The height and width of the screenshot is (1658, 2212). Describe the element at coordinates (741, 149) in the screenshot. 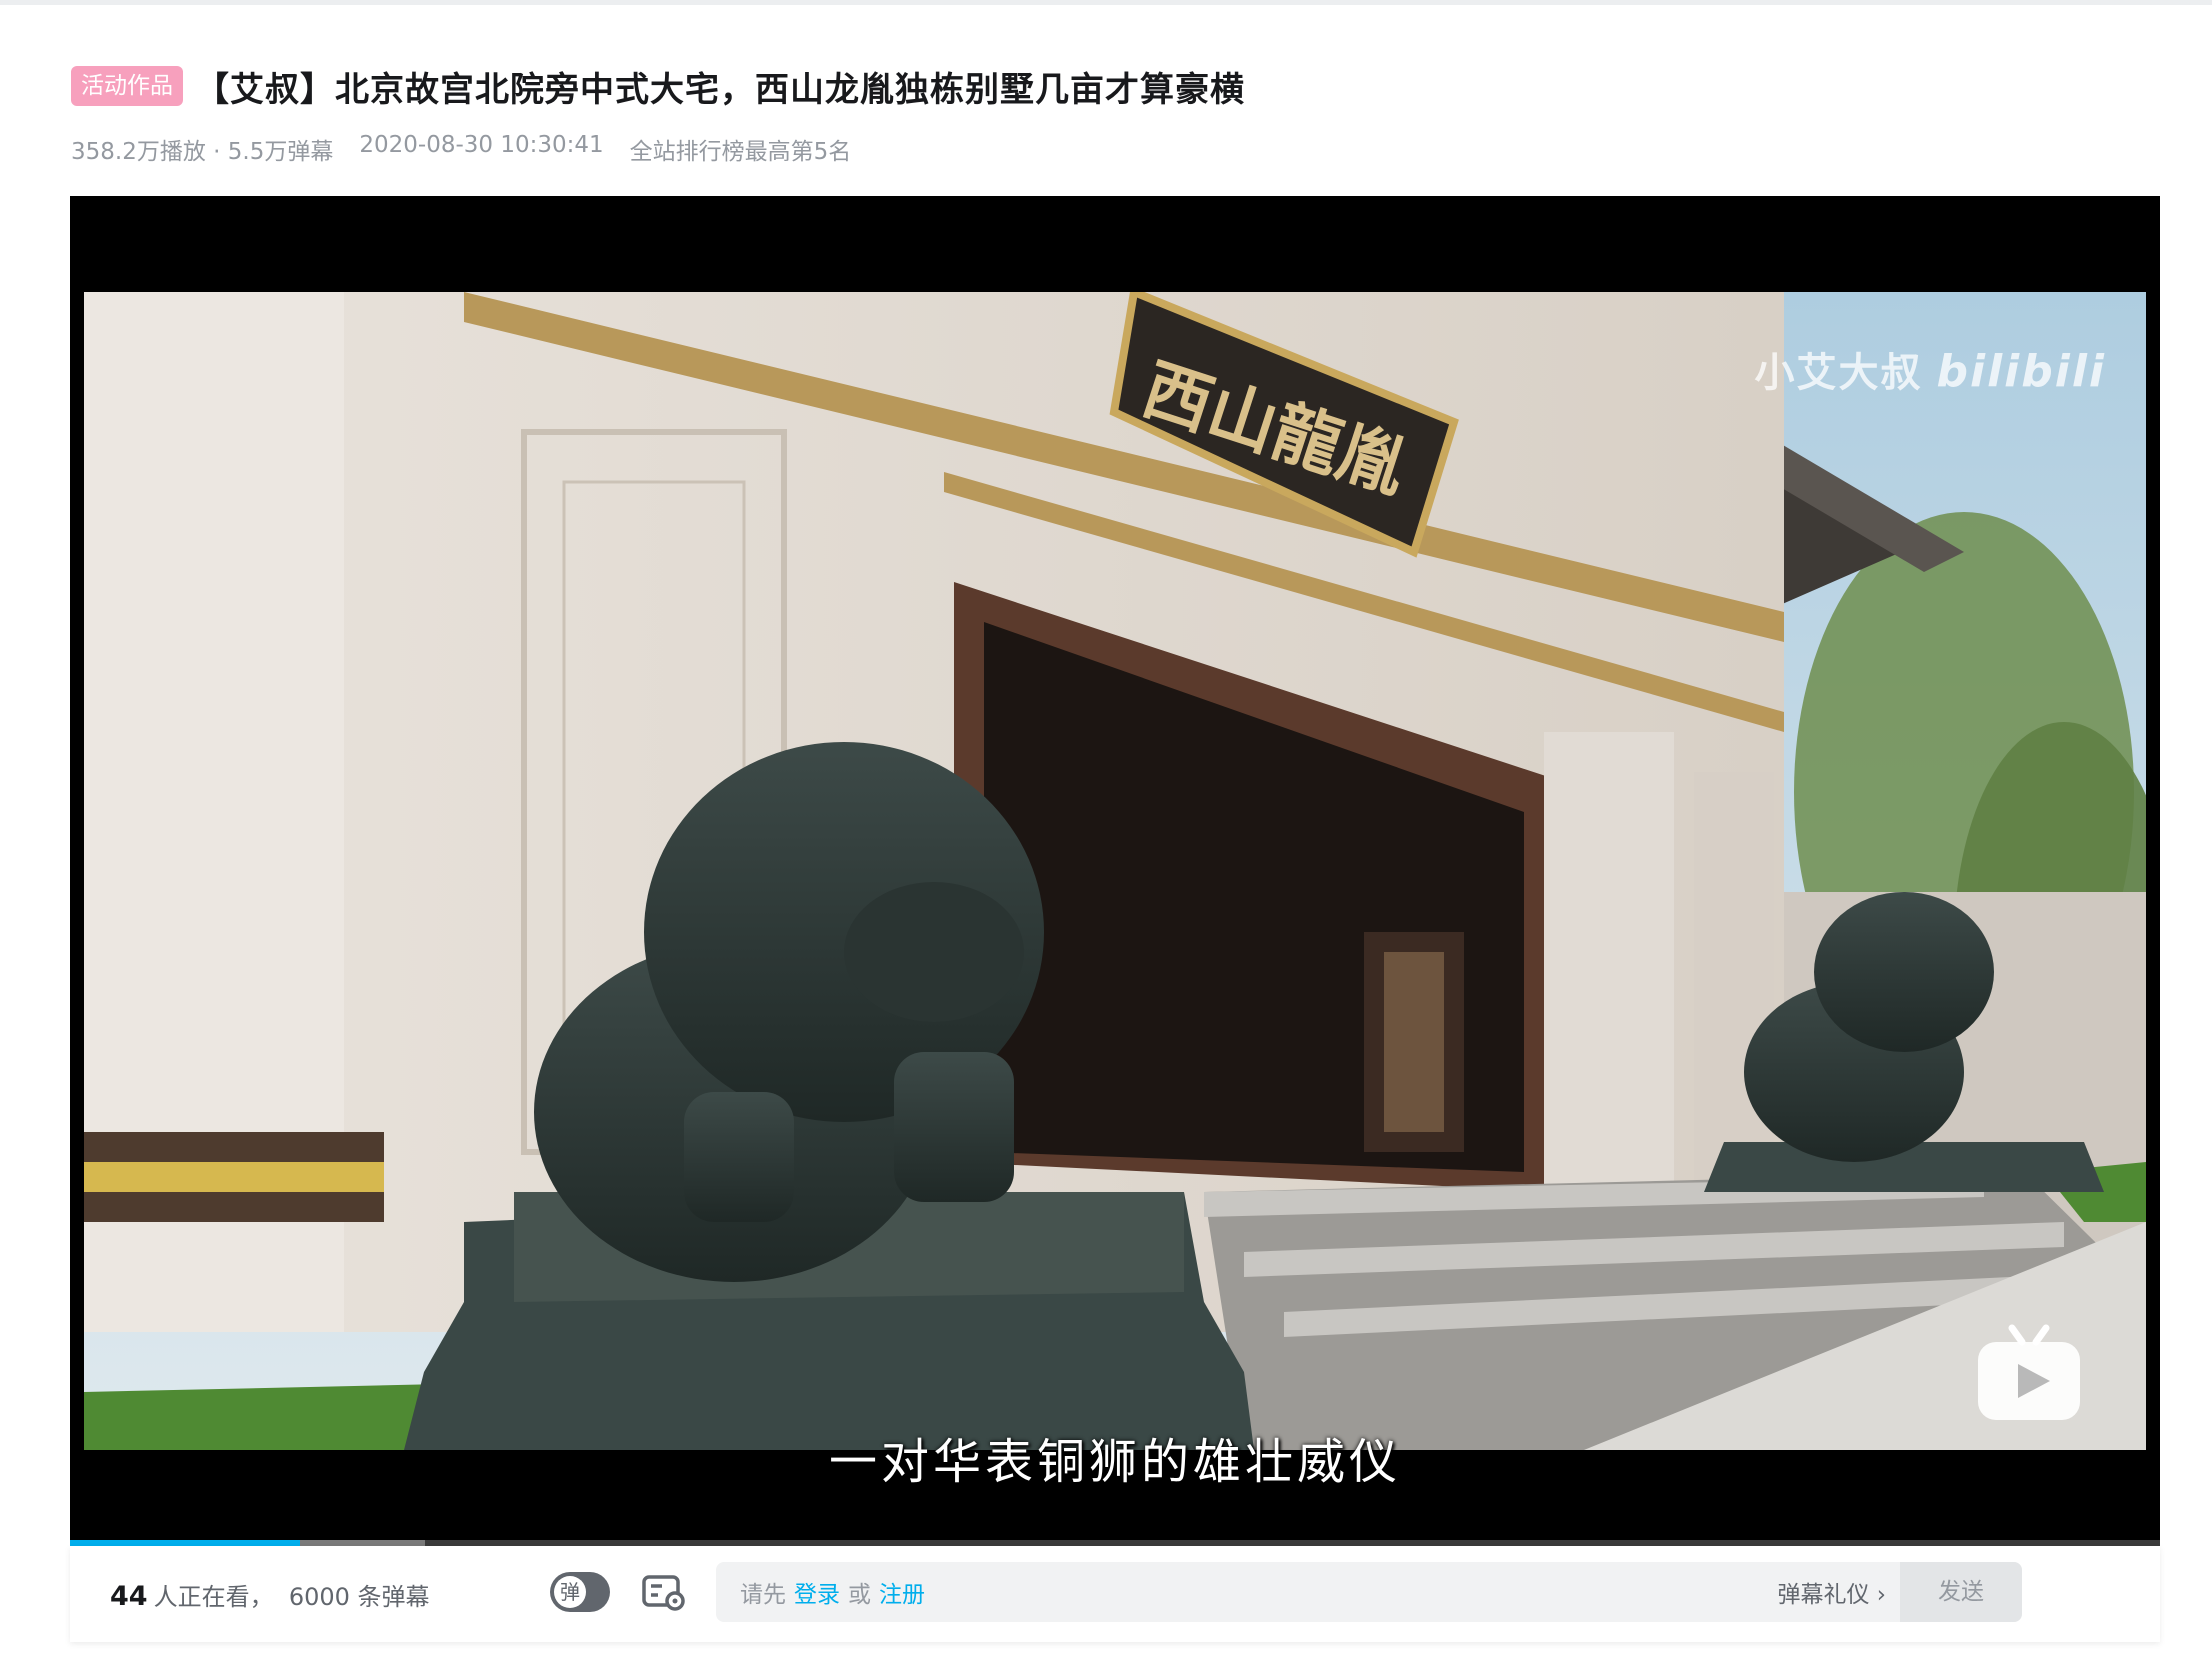

I see `rank-info: 全站排行榜最高第5名` at that location.